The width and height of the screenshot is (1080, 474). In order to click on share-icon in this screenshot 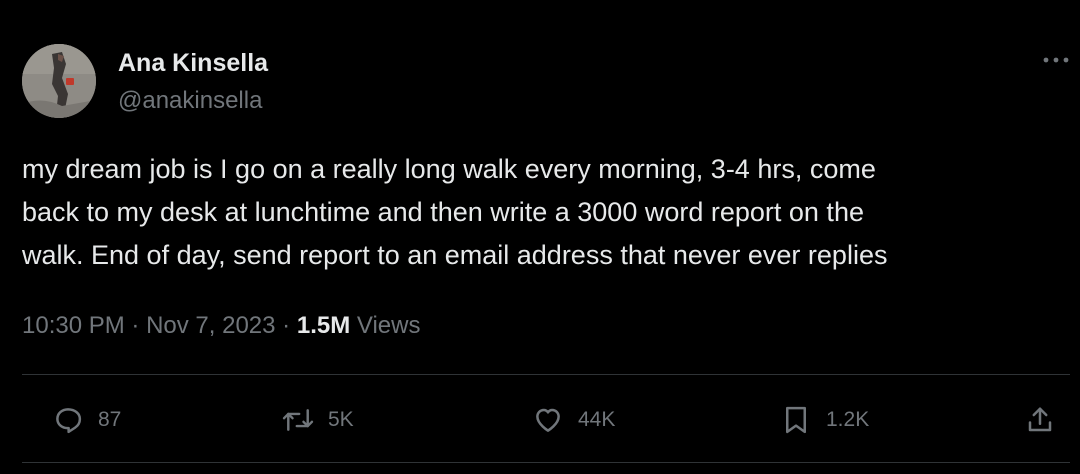, I will do `click(1040, 420)`.